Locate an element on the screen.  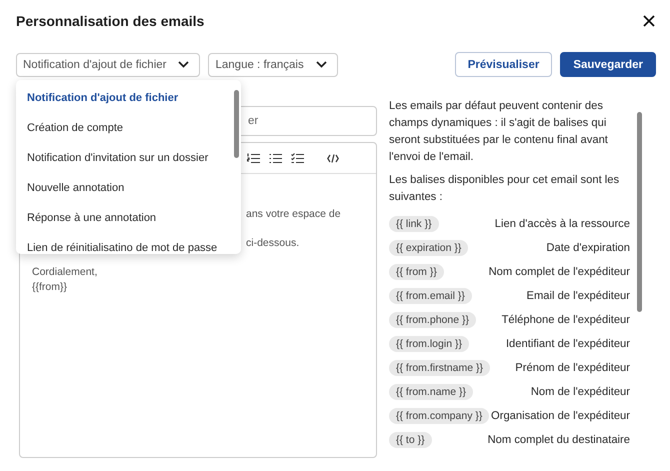
numbered-list-icon is located at coordinates (253, 158).